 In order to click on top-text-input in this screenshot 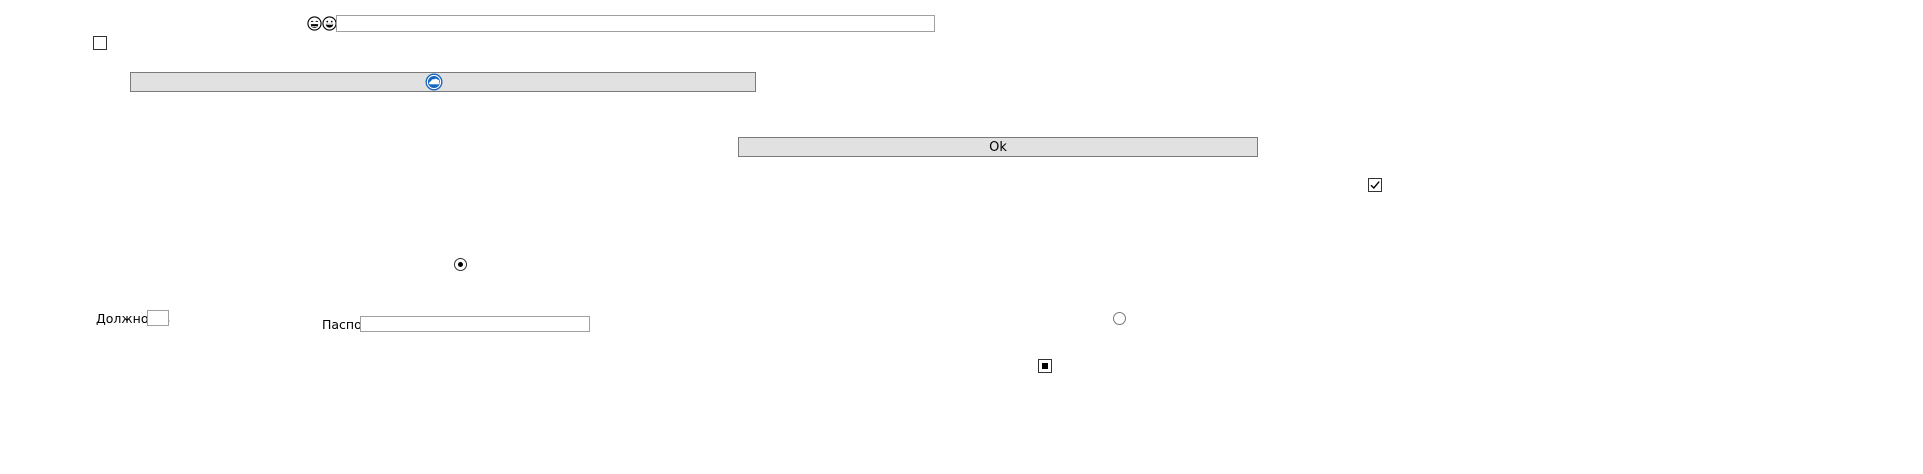, I will do `click(635, 23)`.